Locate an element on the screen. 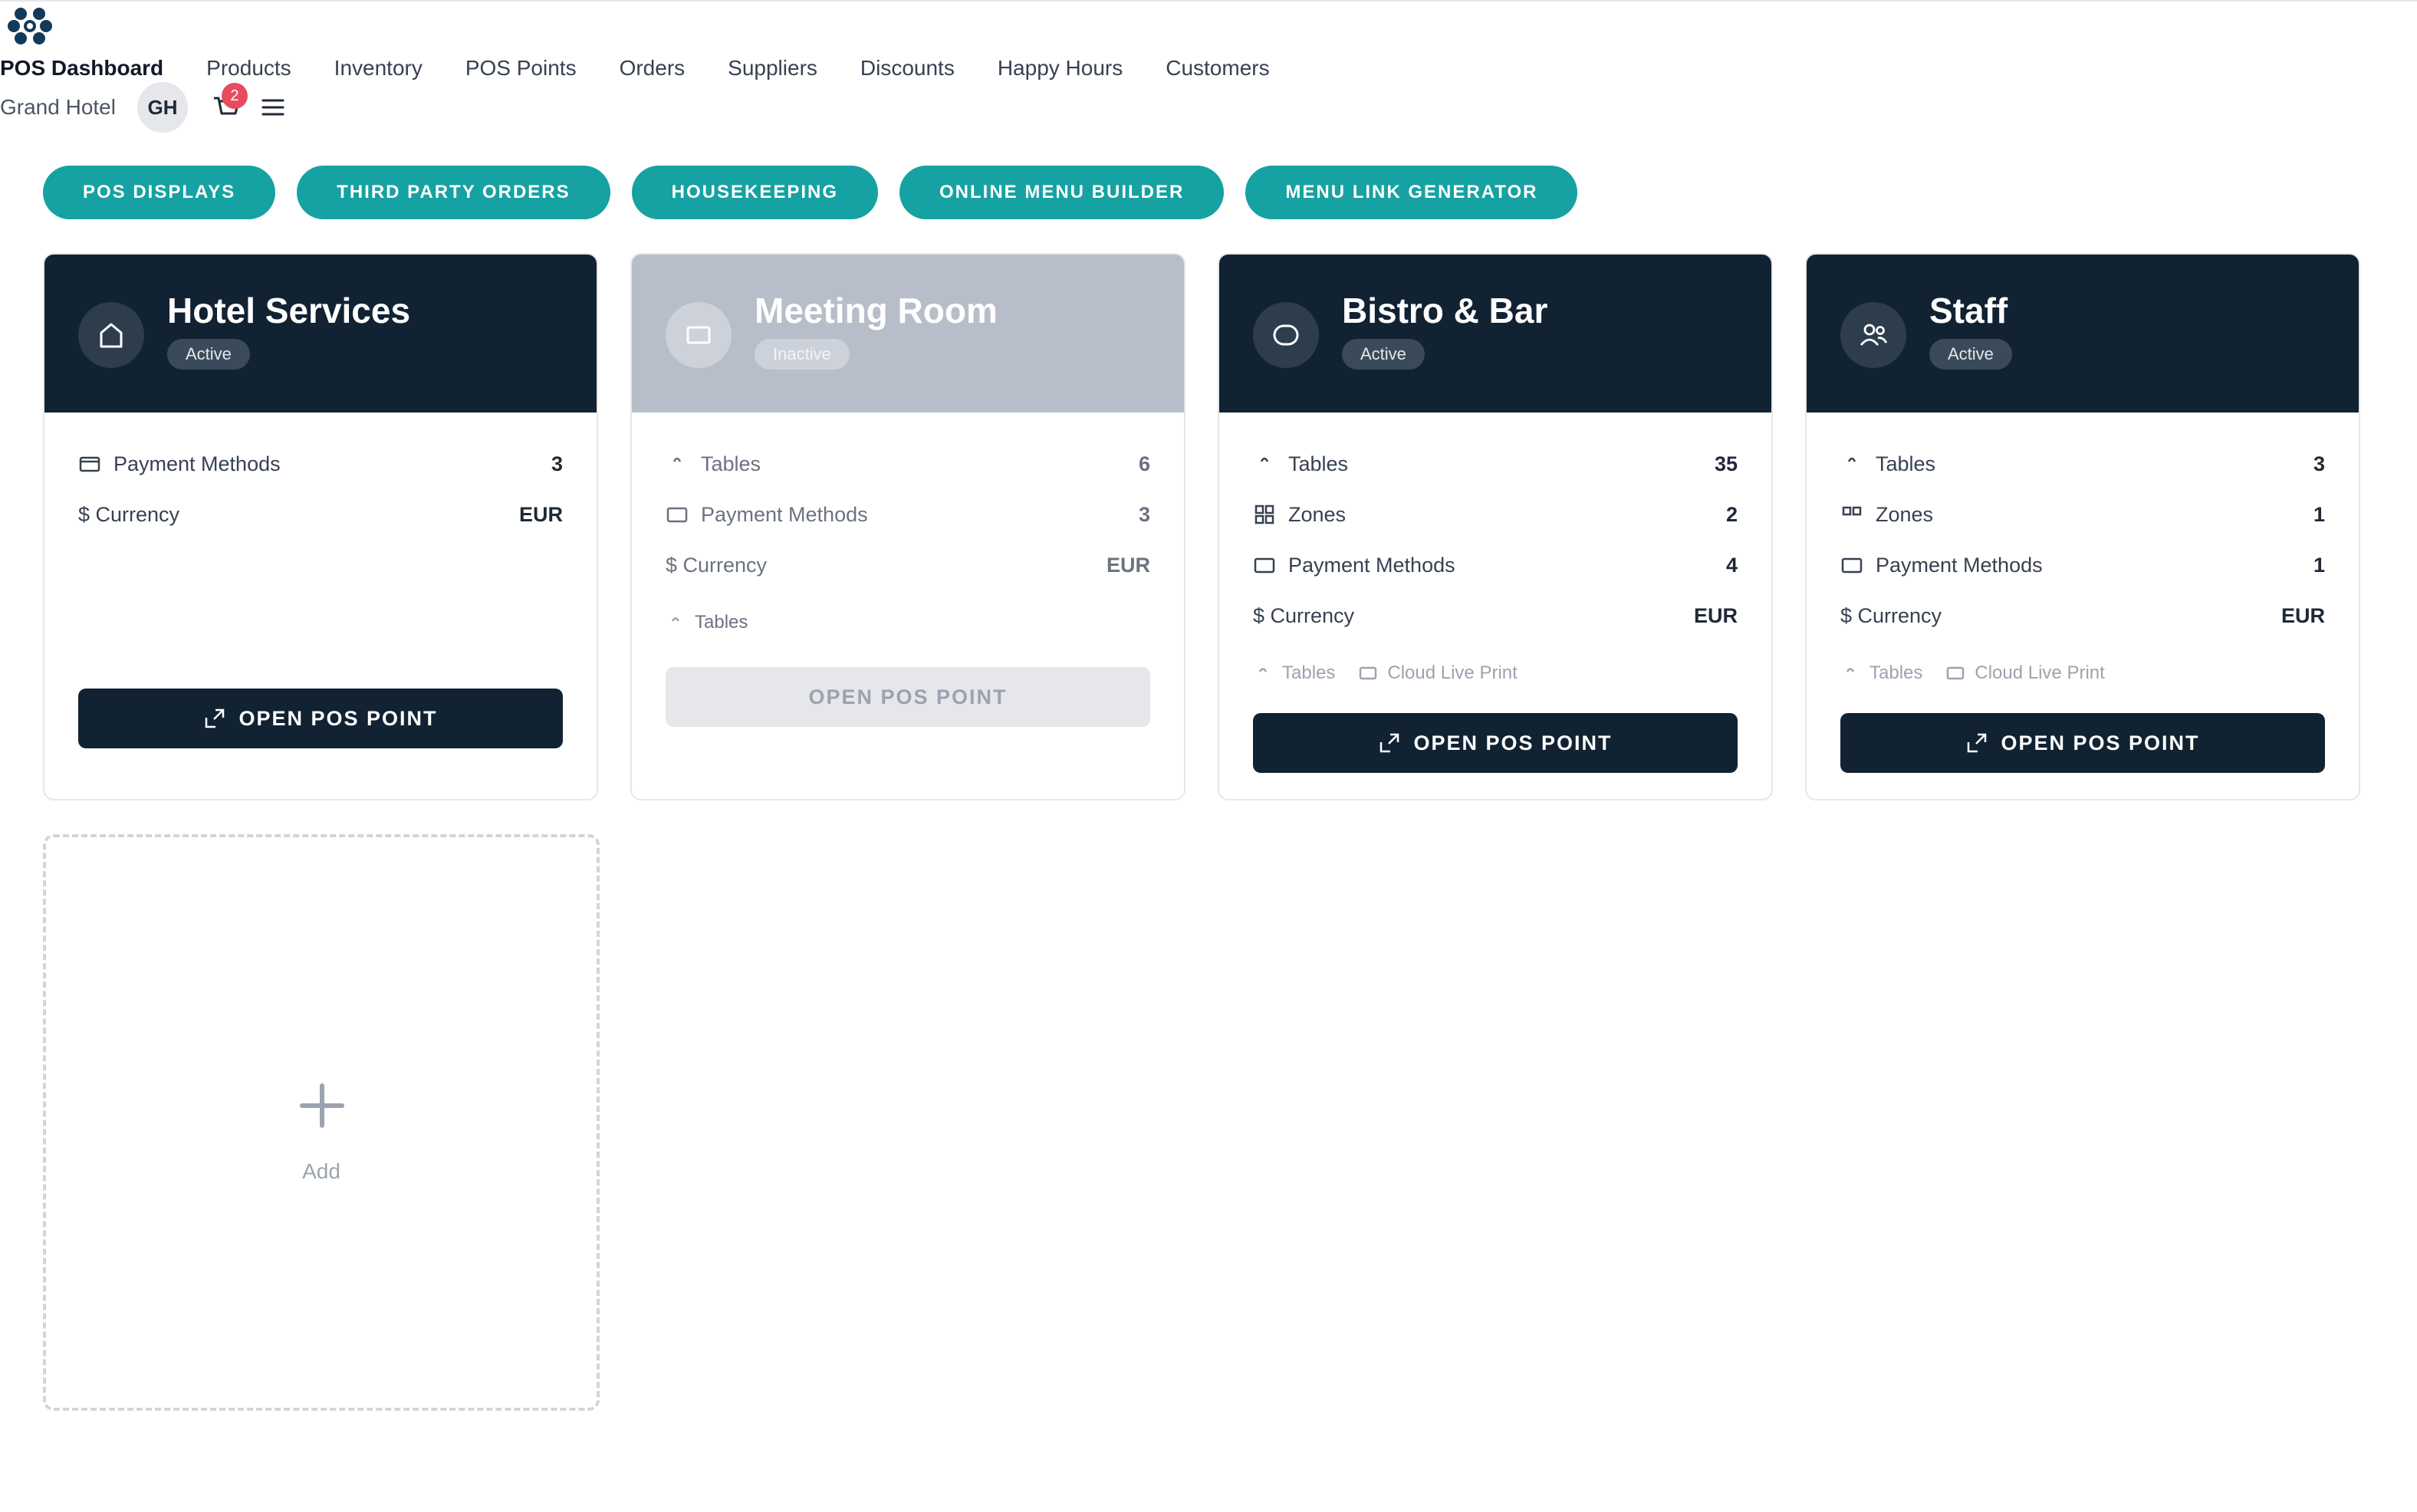 The width and height of the screenshot is (2417, 1512). nav-customers: Customers is located at coordinates (1217, 68).